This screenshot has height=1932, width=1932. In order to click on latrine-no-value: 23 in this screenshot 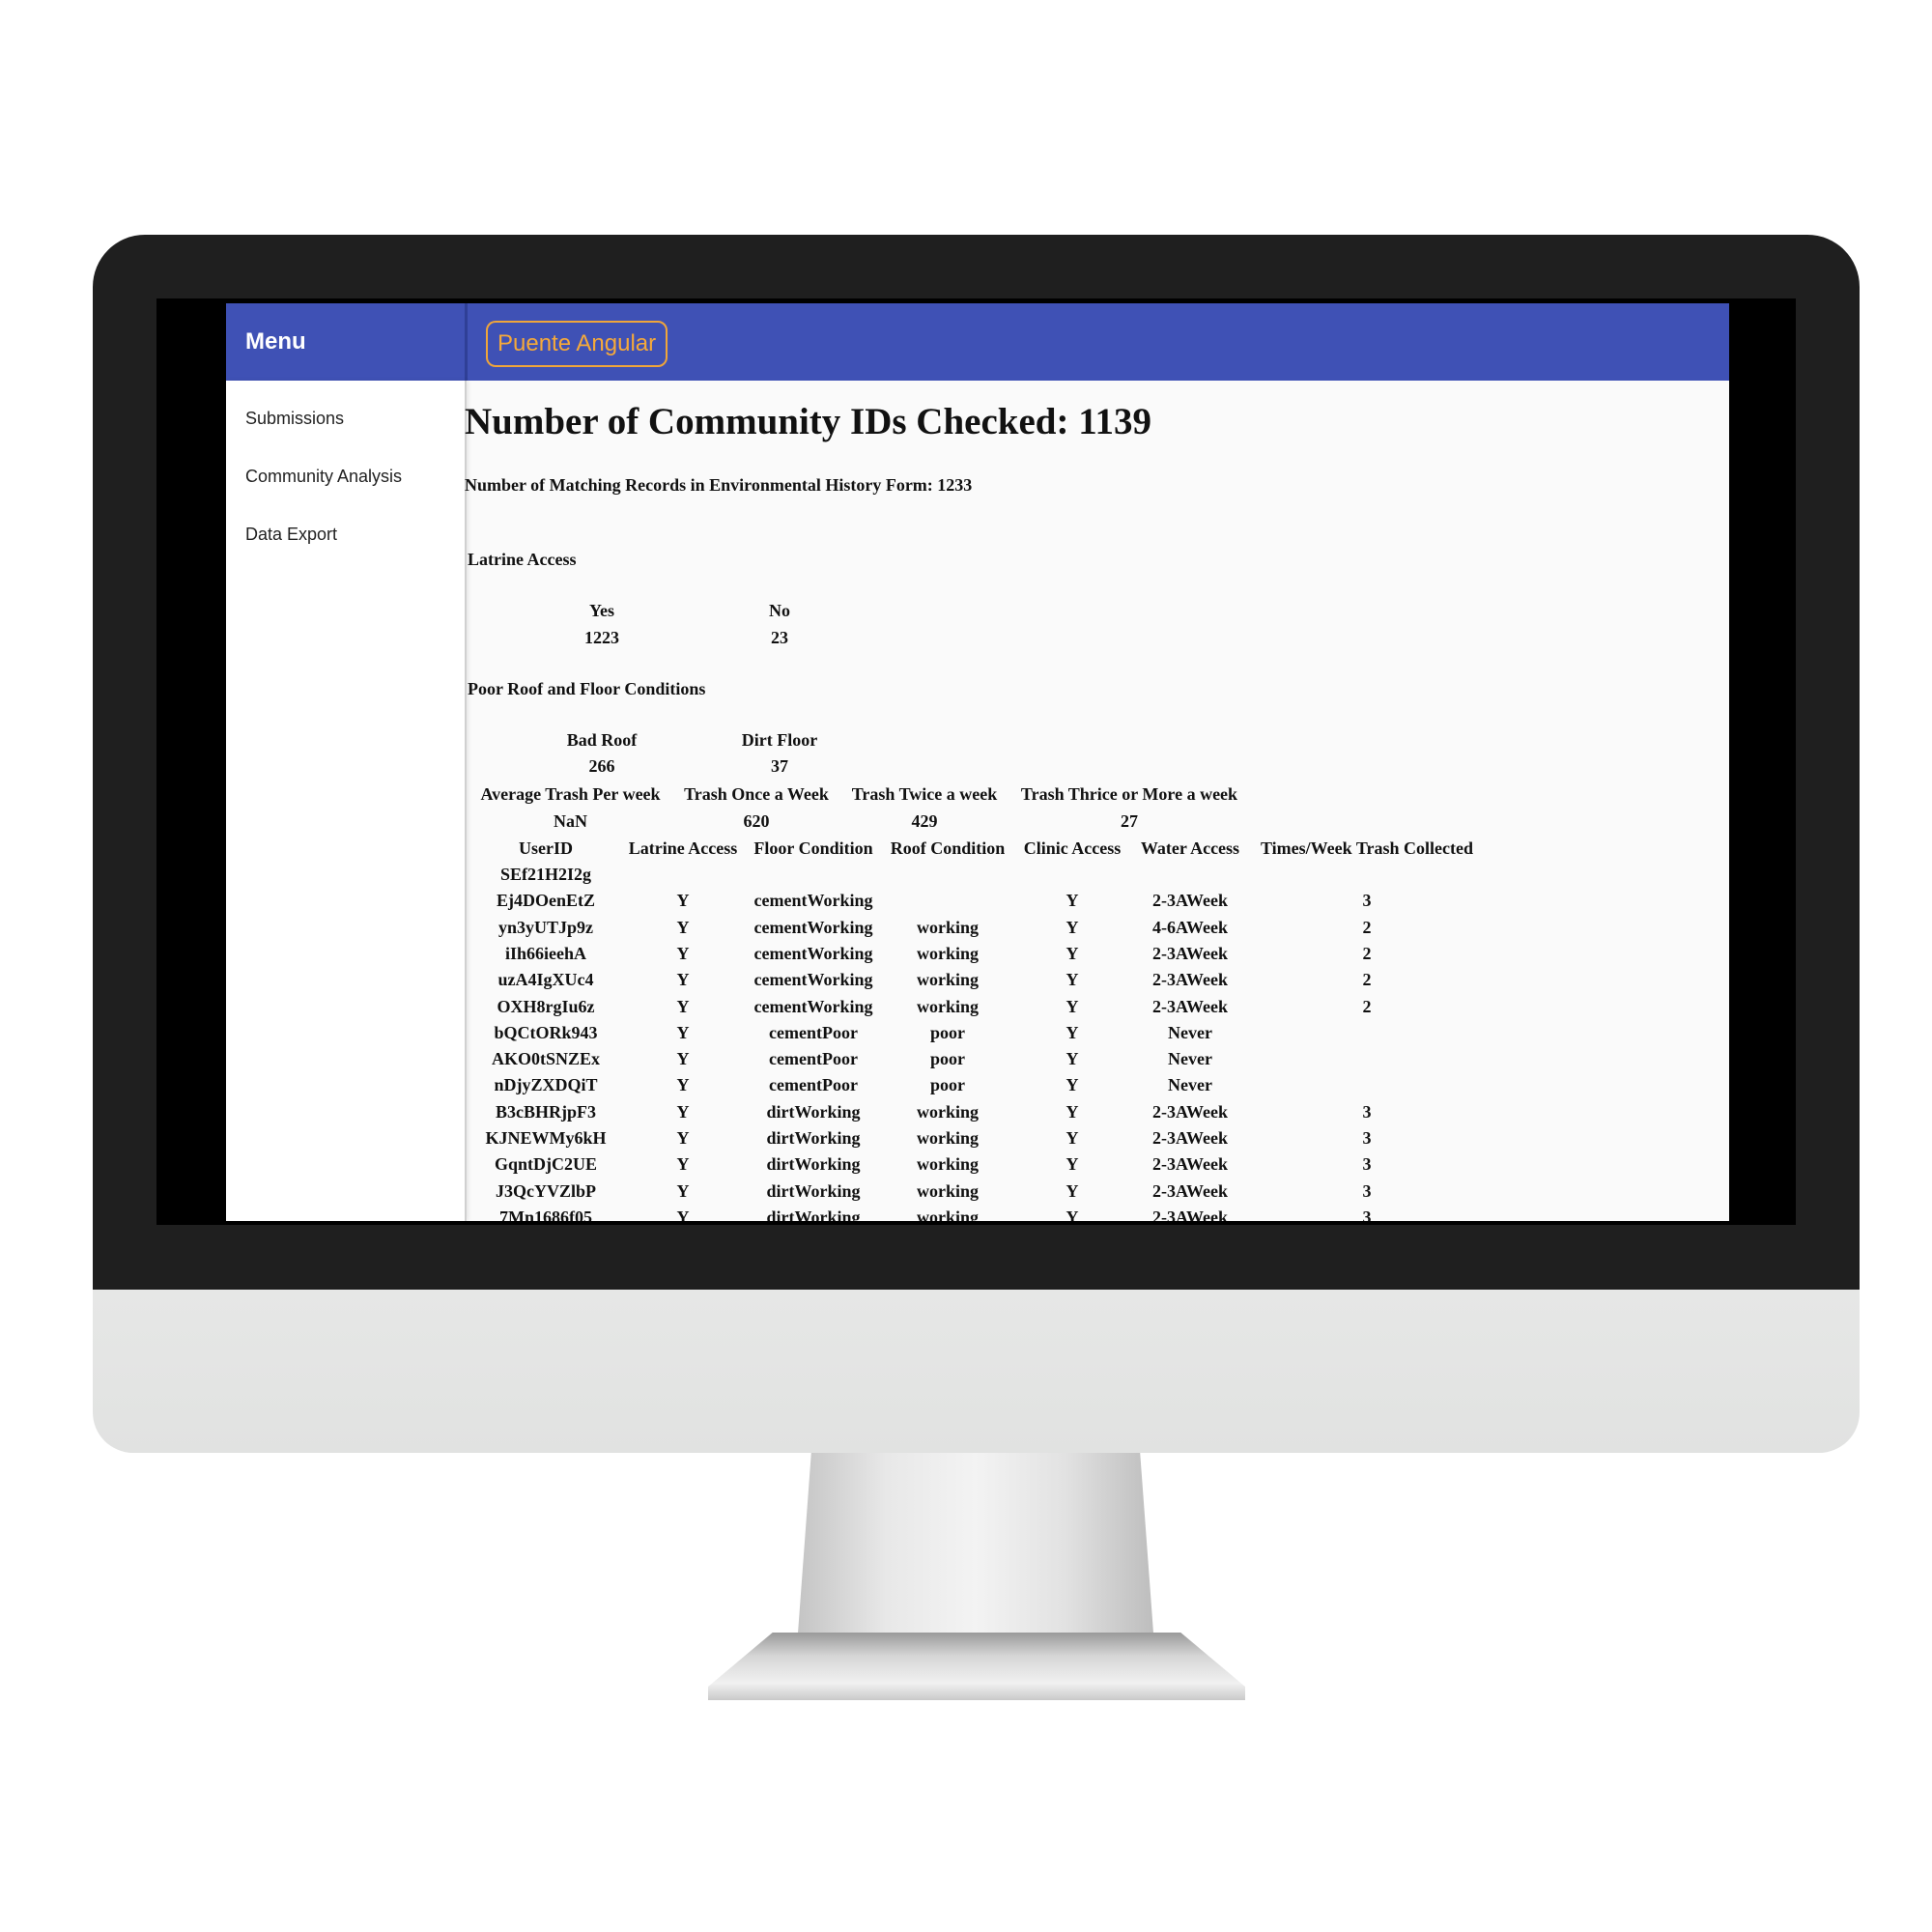, I will do `click(779, 637)`.